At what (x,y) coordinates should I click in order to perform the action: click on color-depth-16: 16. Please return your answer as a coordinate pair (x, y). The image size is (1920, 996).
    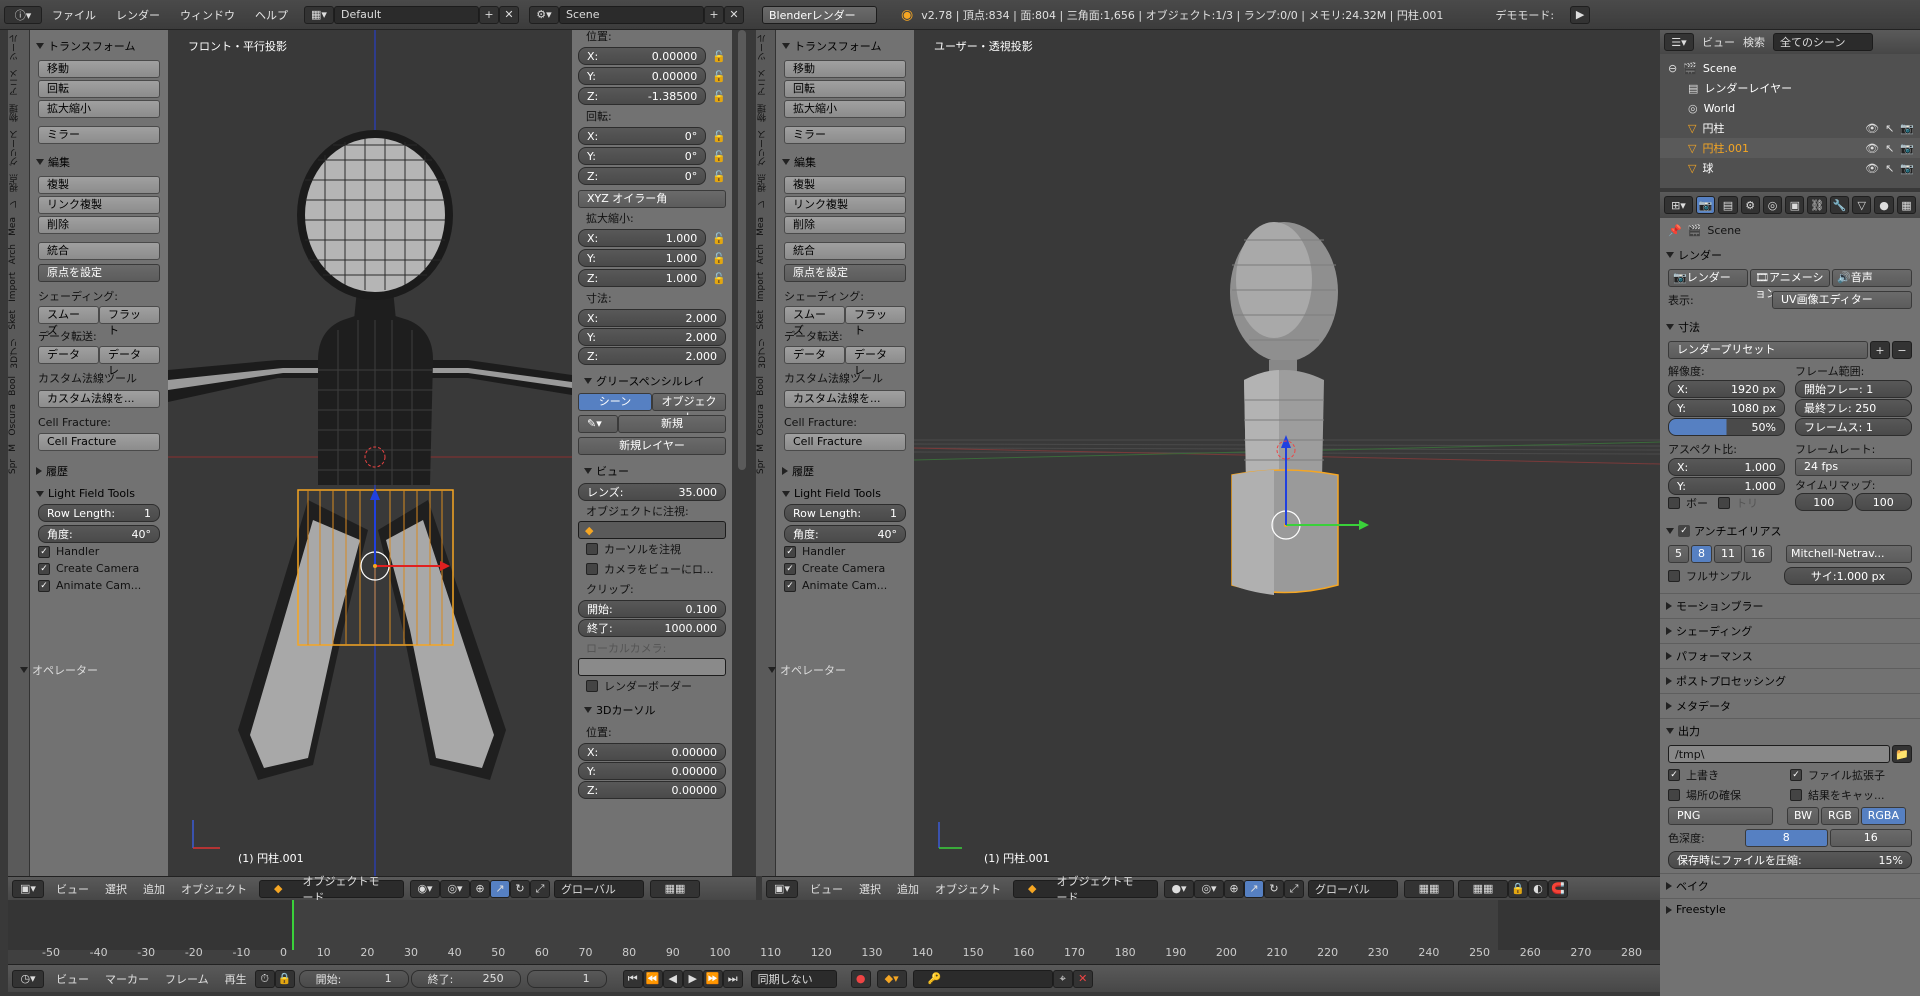
    Looking at the image, I should click on (1870, 838).